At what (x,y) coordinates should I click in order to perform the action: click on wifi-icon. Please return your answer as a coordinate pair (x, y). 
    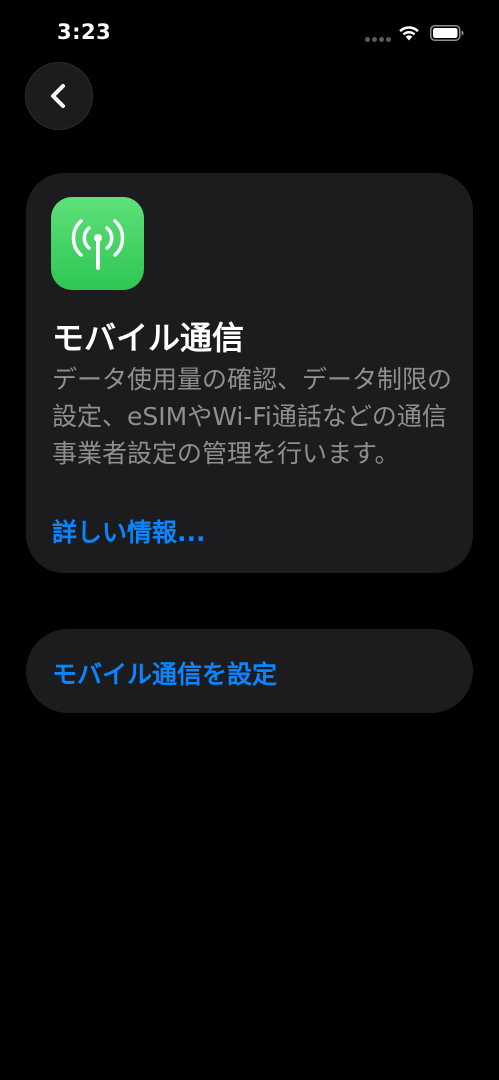
    Looking at the image, I should click on (409, 33).